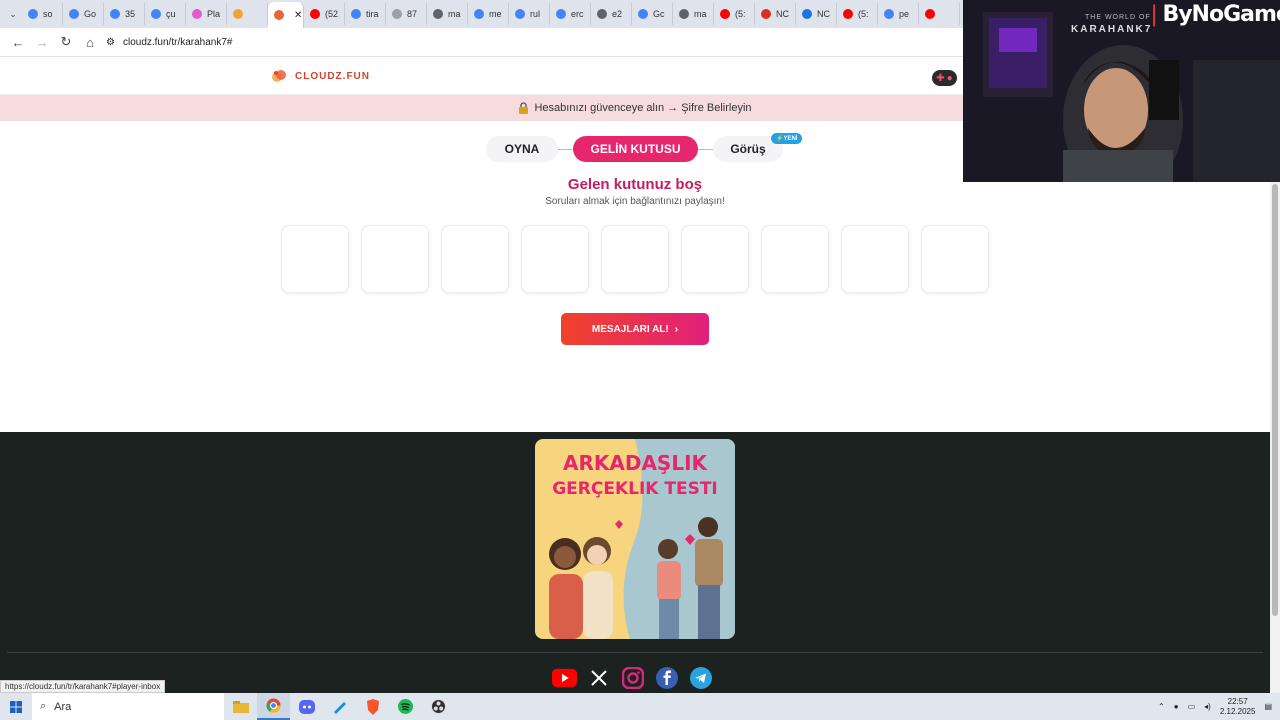 Image resolution: width=1280 pixels, height=720 pixels. I want to click on brave-icon, so click(372, 706).